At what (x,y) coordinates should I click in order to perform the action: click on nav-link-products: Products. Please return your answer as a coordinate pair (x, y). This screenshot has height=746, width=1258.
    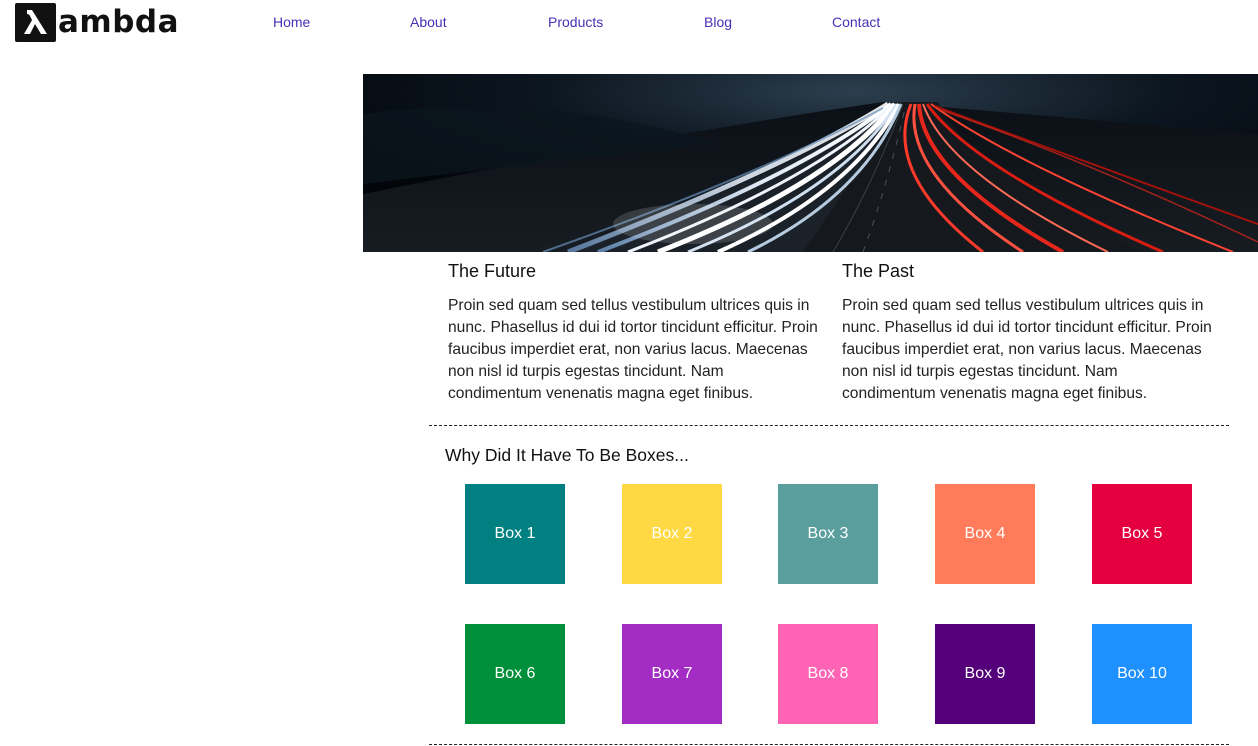
    Looking at the image, I should click on (575, 22).